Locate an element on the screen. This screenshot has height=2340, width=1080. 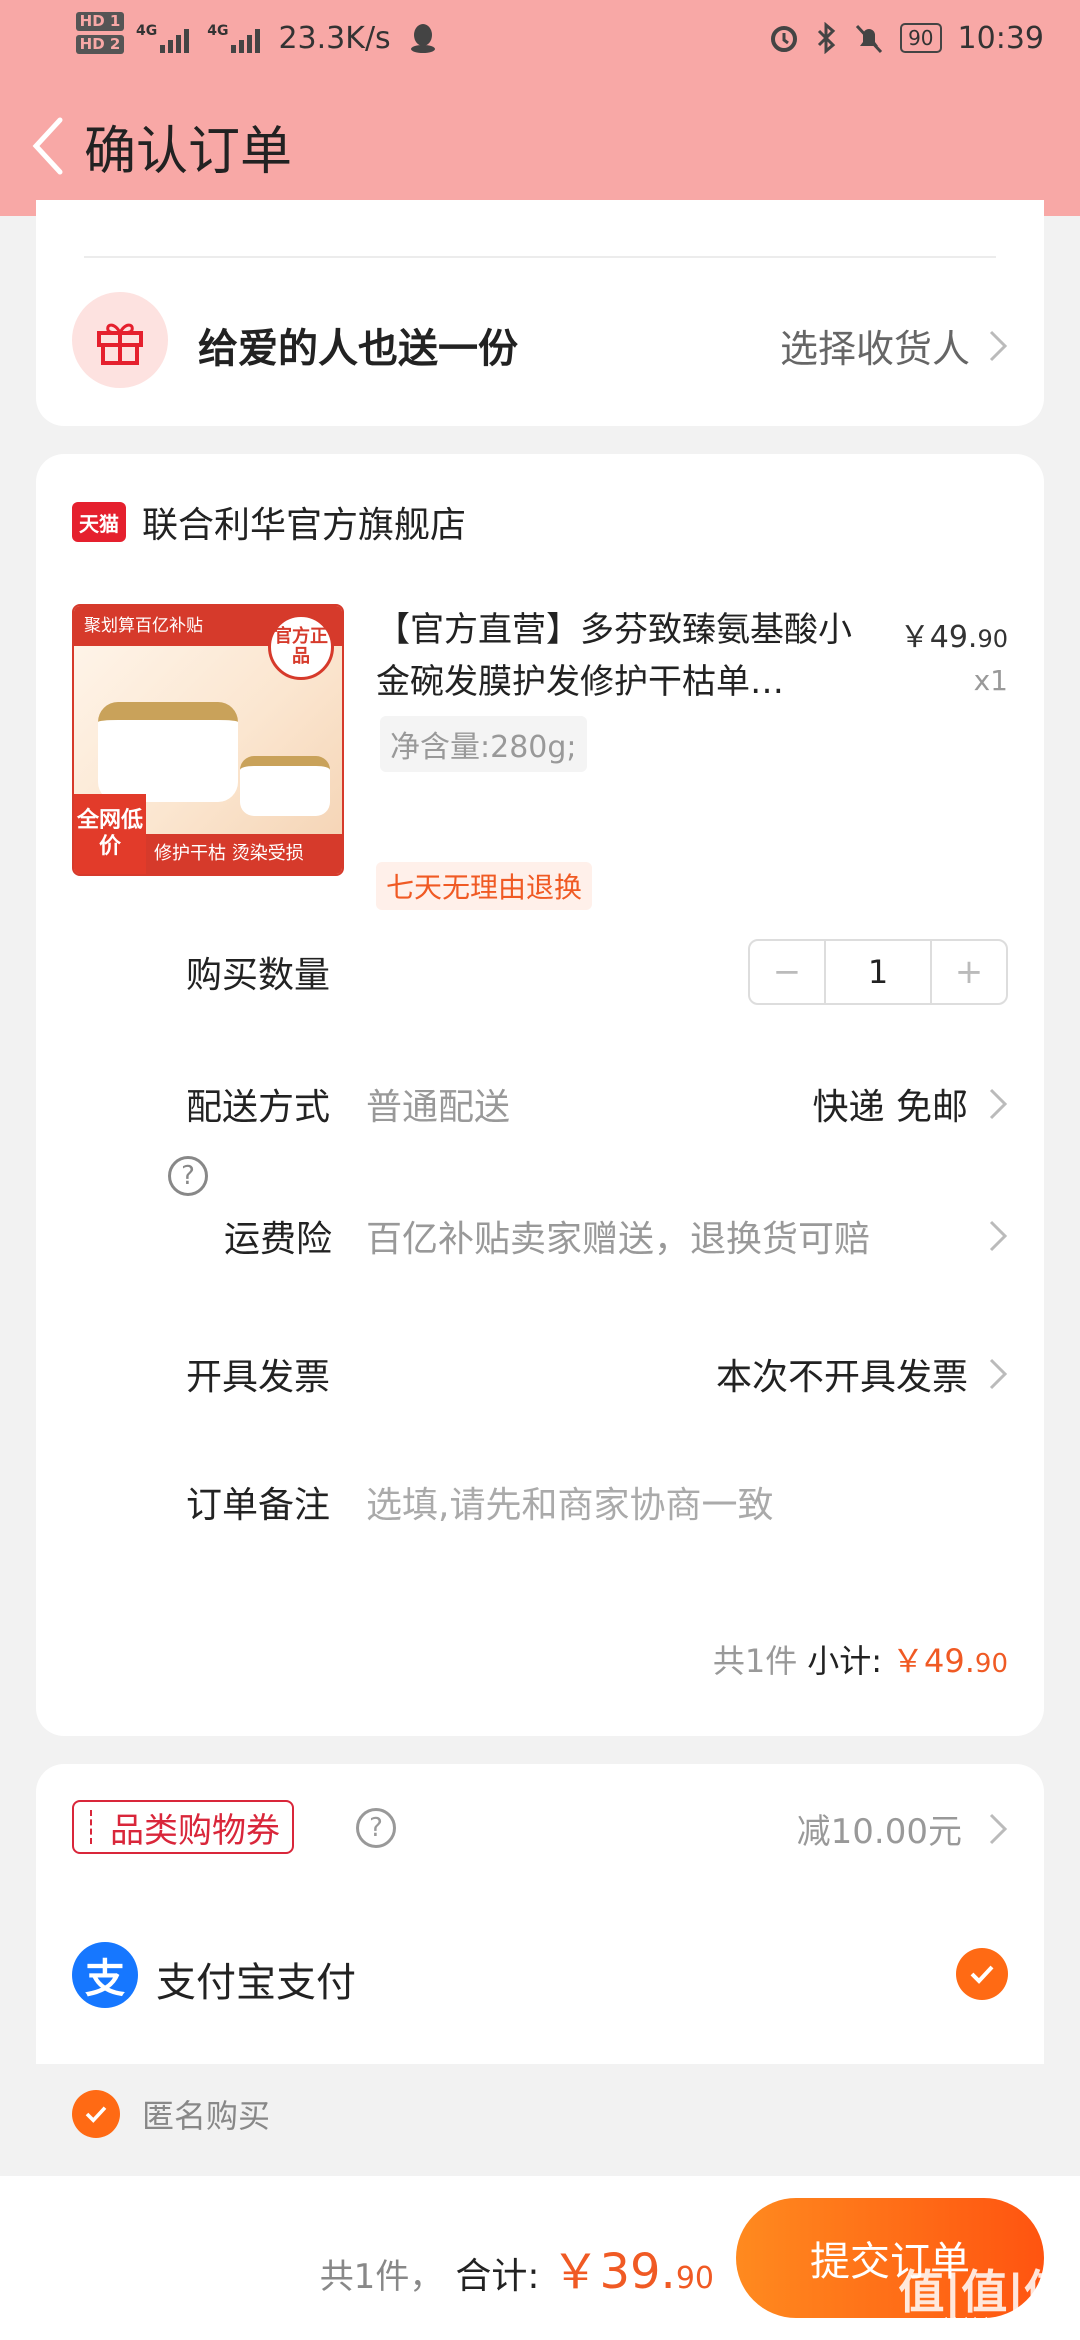
insurance-sub: 百亿补贴卖家赠送，退换货可赔 is located at coordinates (618, 1239).